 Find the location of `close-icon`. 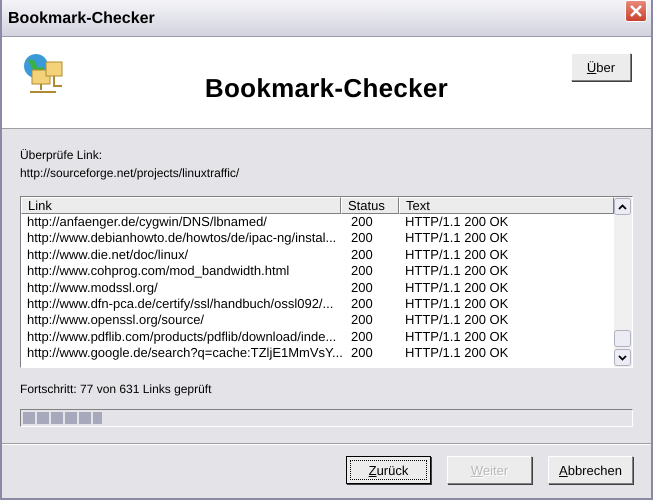

close-icon is located at coordinates (636, 11).